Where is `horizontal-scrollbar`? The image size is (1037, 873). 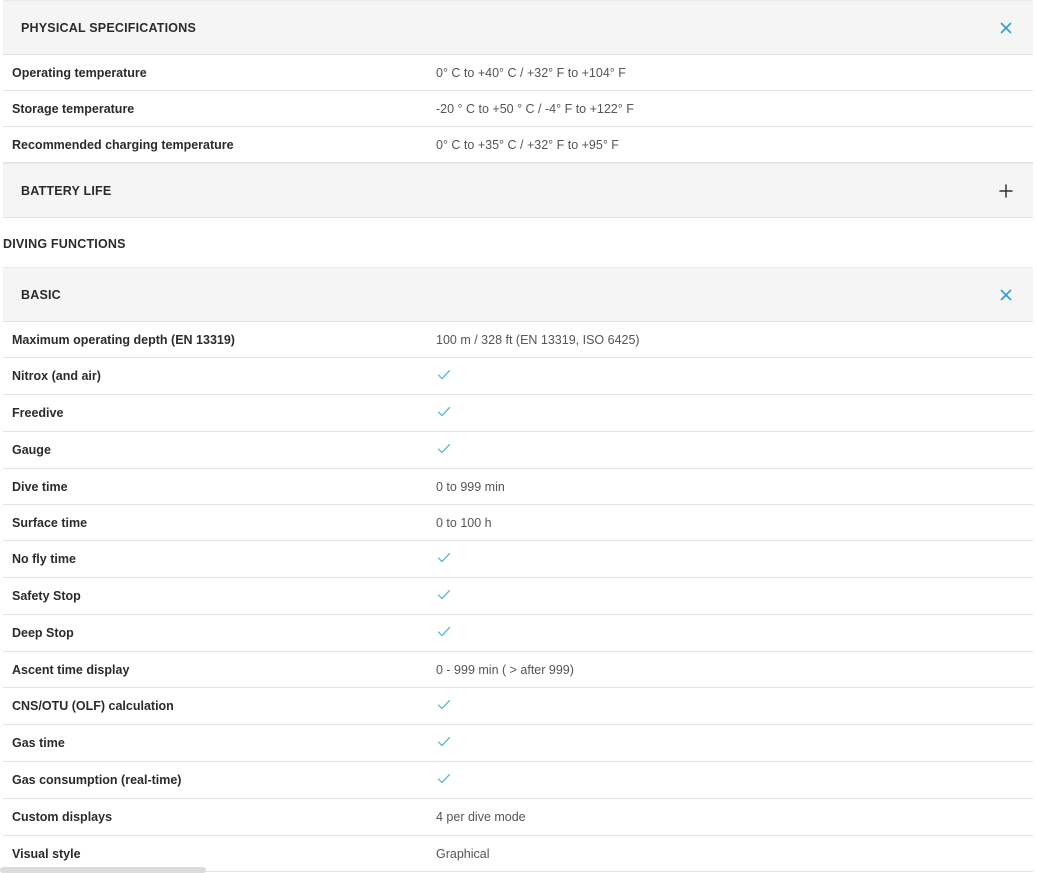 horizontal-scrollbar is located at coordinates (103, 870).